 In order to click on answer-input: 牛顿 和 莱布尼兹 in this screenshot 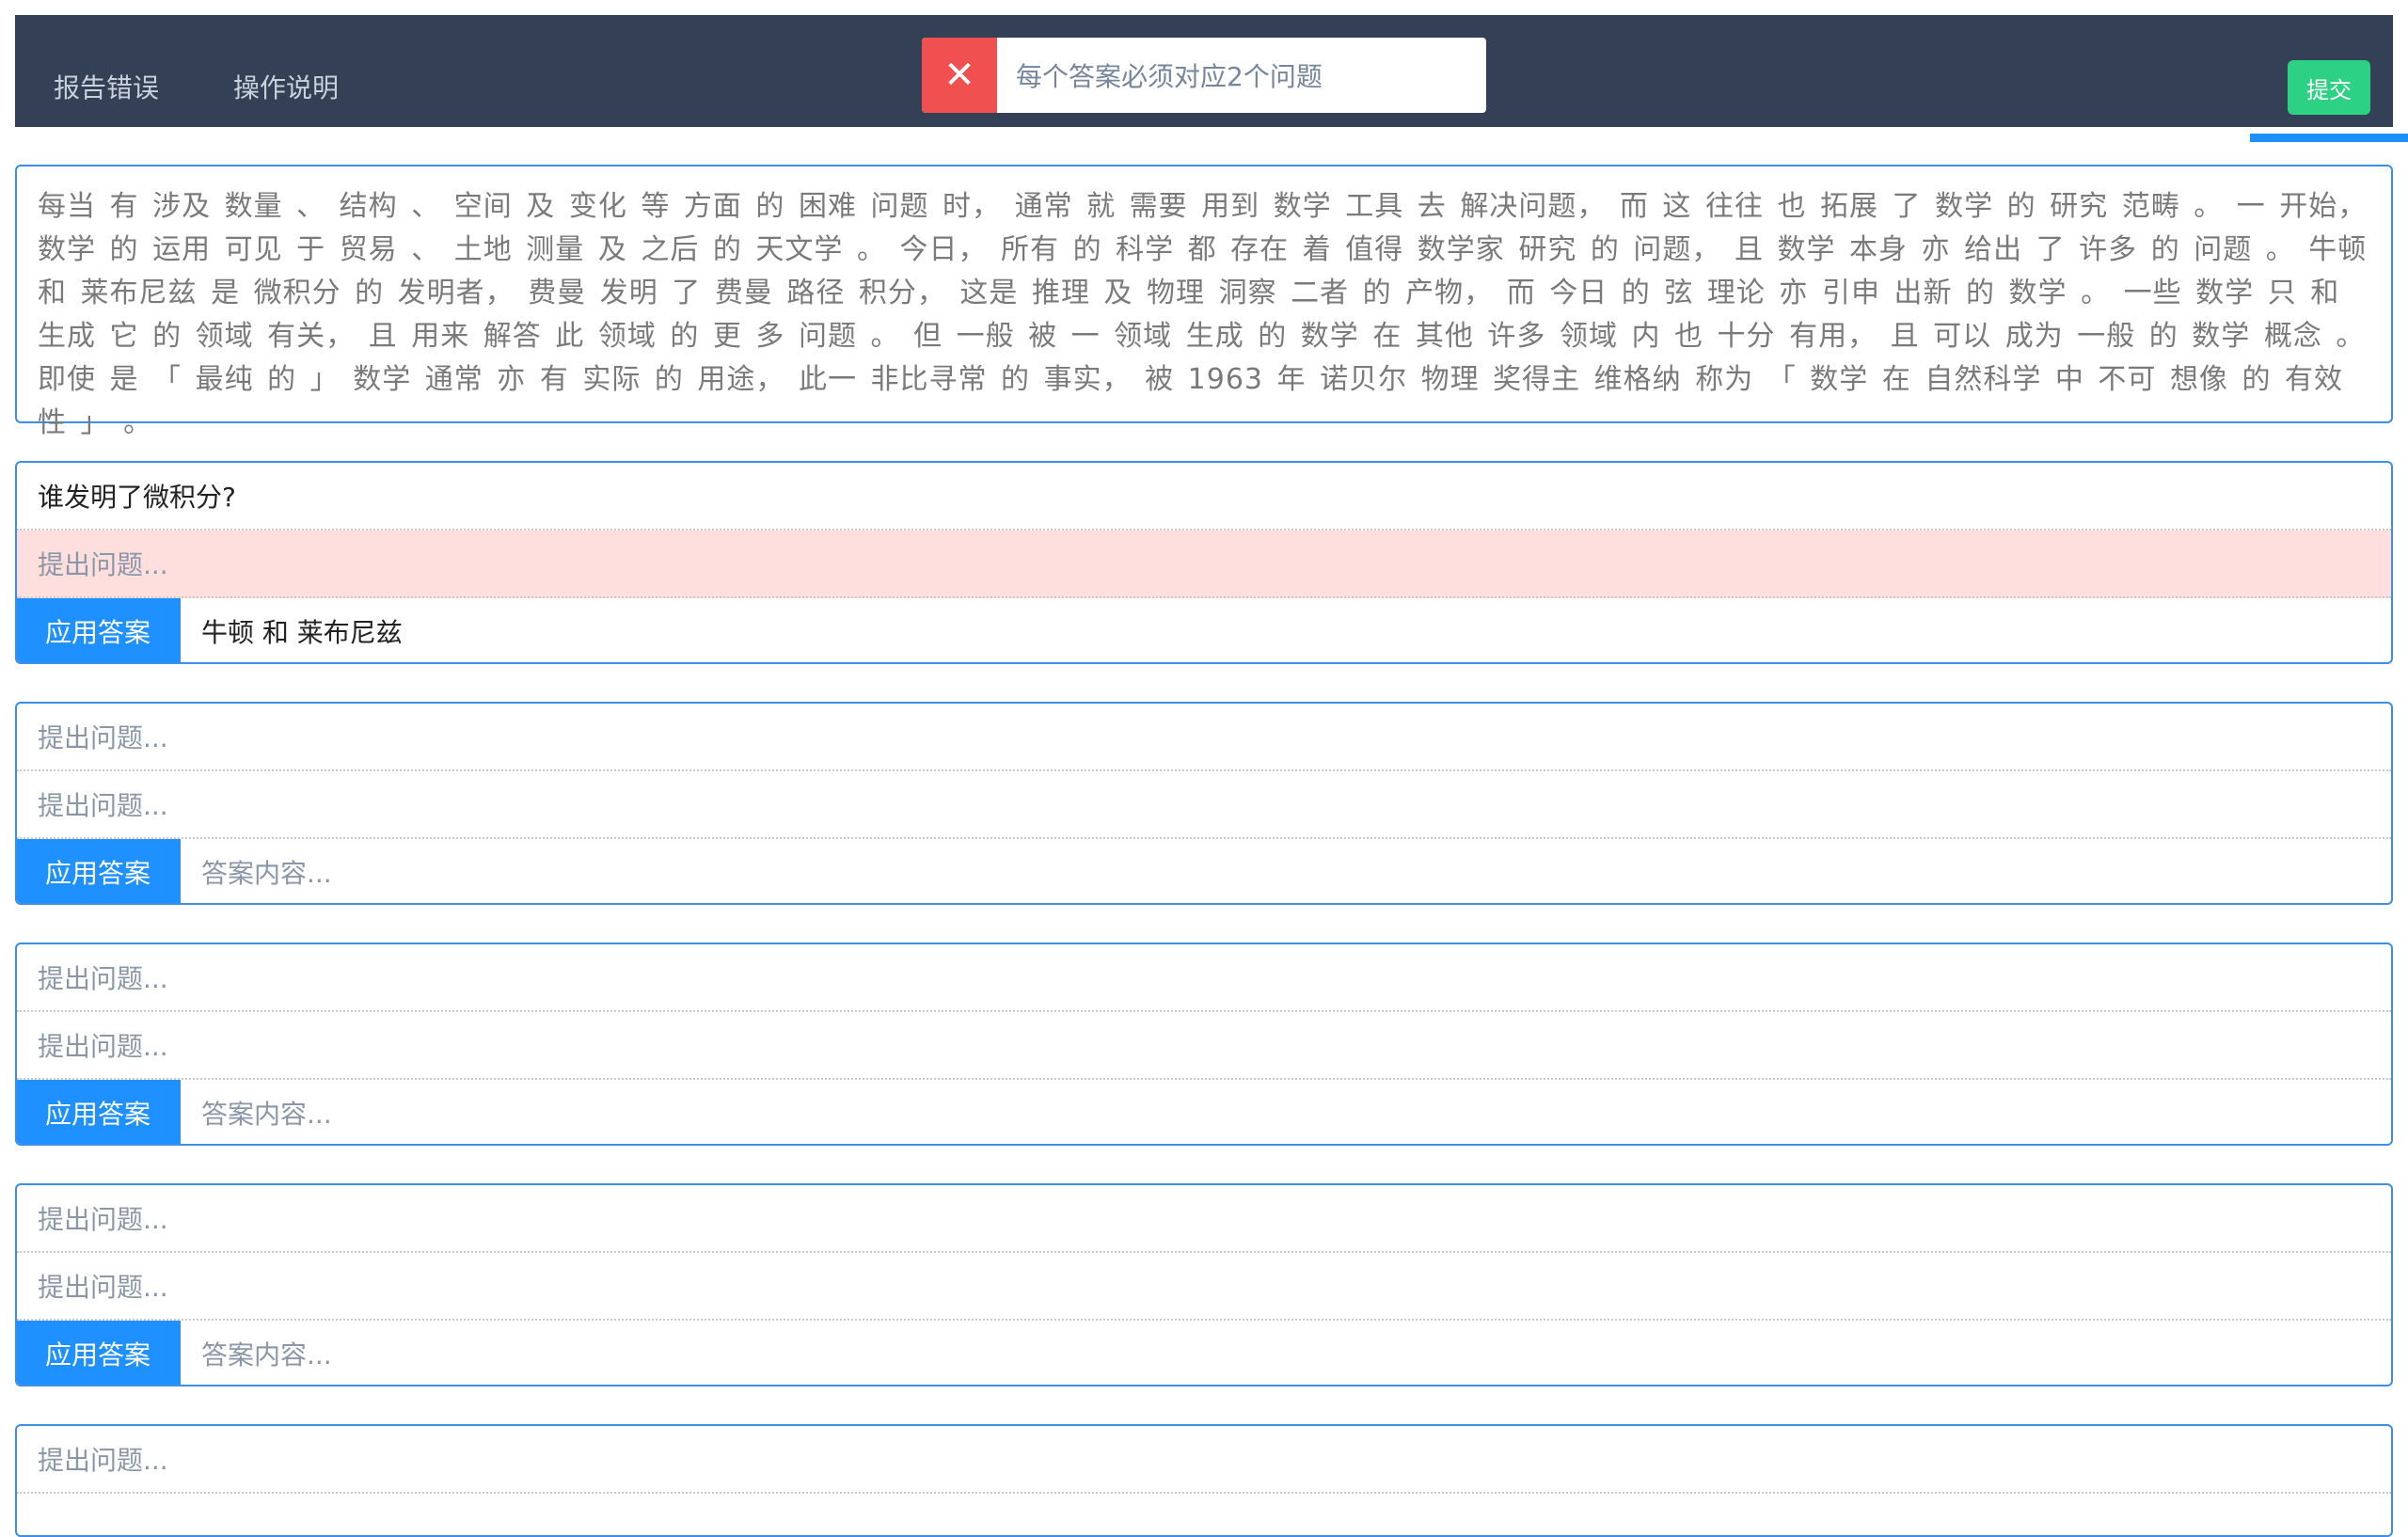, I will do `click(1286, 630)`.